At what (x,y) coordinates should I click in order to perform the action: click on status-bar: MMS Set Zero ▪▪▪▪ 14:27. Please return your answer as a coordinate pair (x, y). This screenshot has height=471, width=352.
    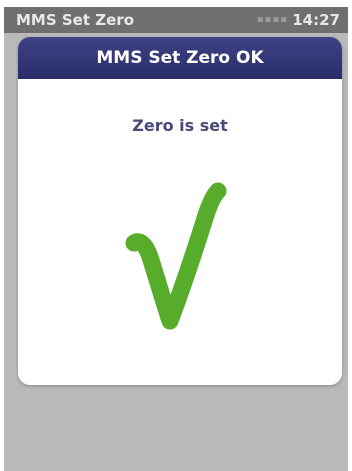
    Looking at the image, I should click on (176, 20).